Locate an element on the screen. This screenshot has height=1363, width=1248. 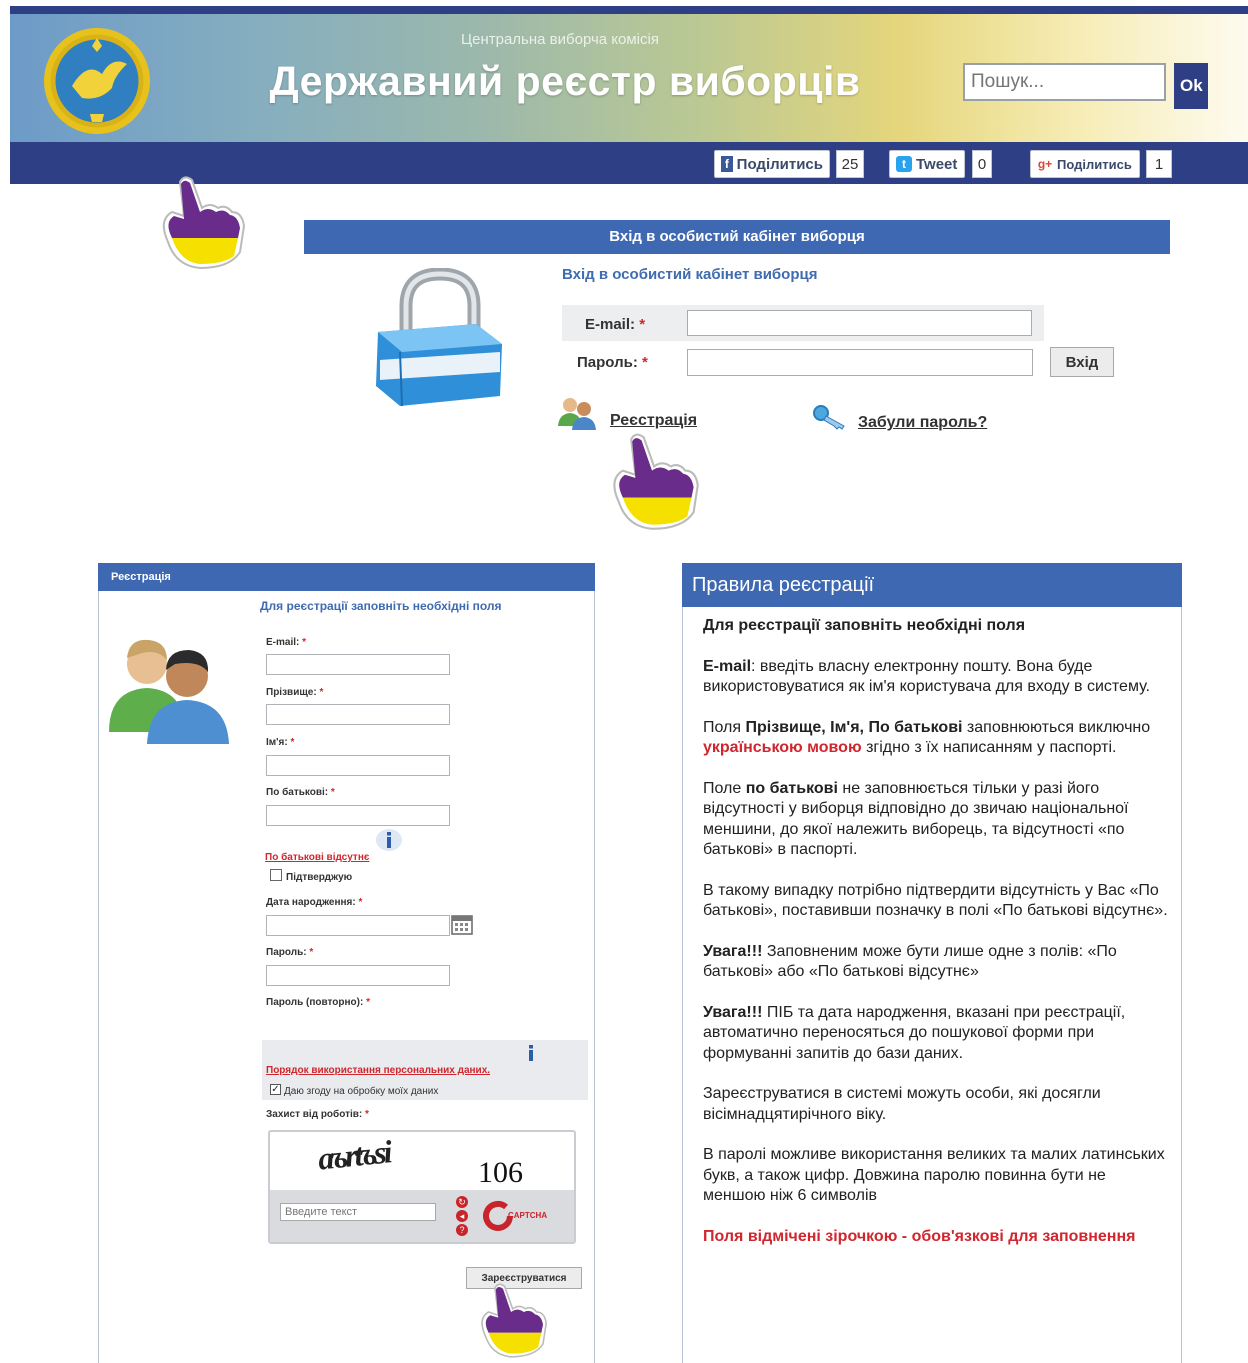
password-repeat-label: Пароль (повторно): * is located at coordinates (318, 1002).